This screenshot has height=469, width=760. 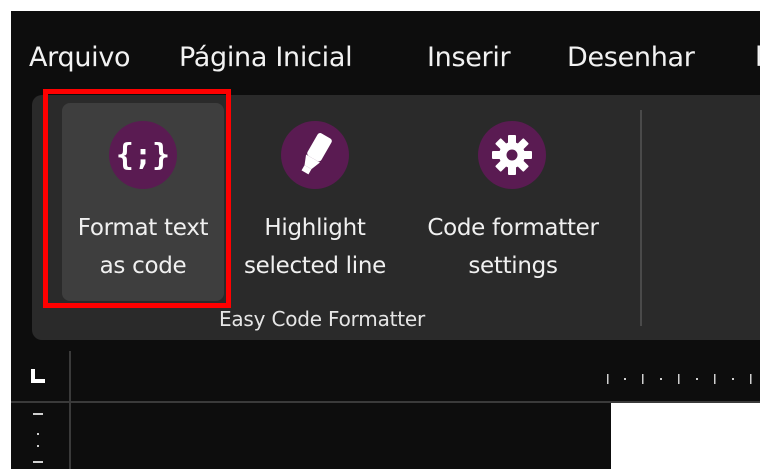 I want to click on menu-tab-inserir: Inserir, so click(x=469, y=57).